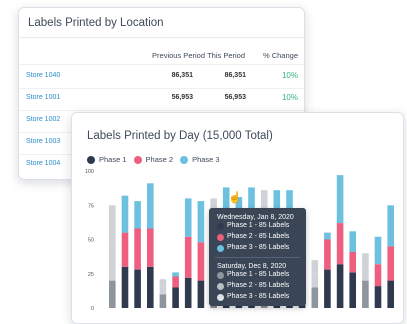 This screenshot has width=407, height=324. What do you see at coordinates (43, 163) in the screenshot?
I see `store-link: Store 1004` at bounding box center [43, 163].